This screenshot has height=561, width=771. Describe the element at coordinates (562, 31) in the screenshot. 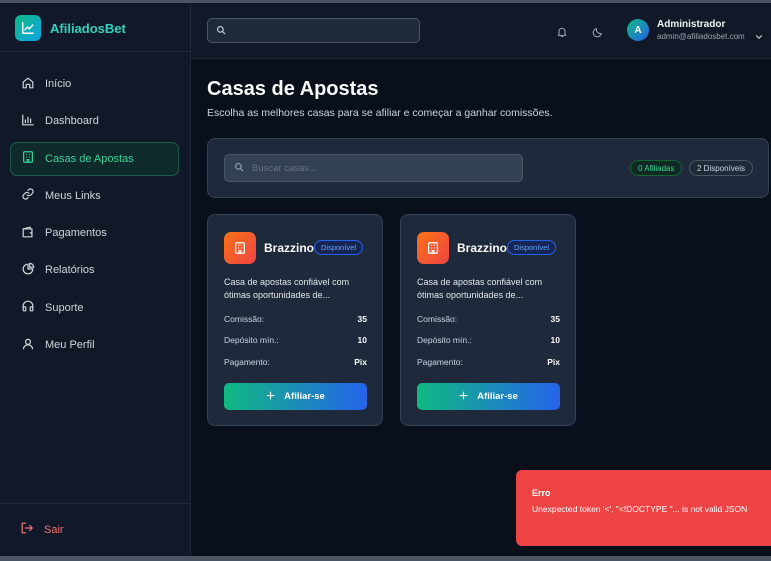

I see `bell-icon` at that location.